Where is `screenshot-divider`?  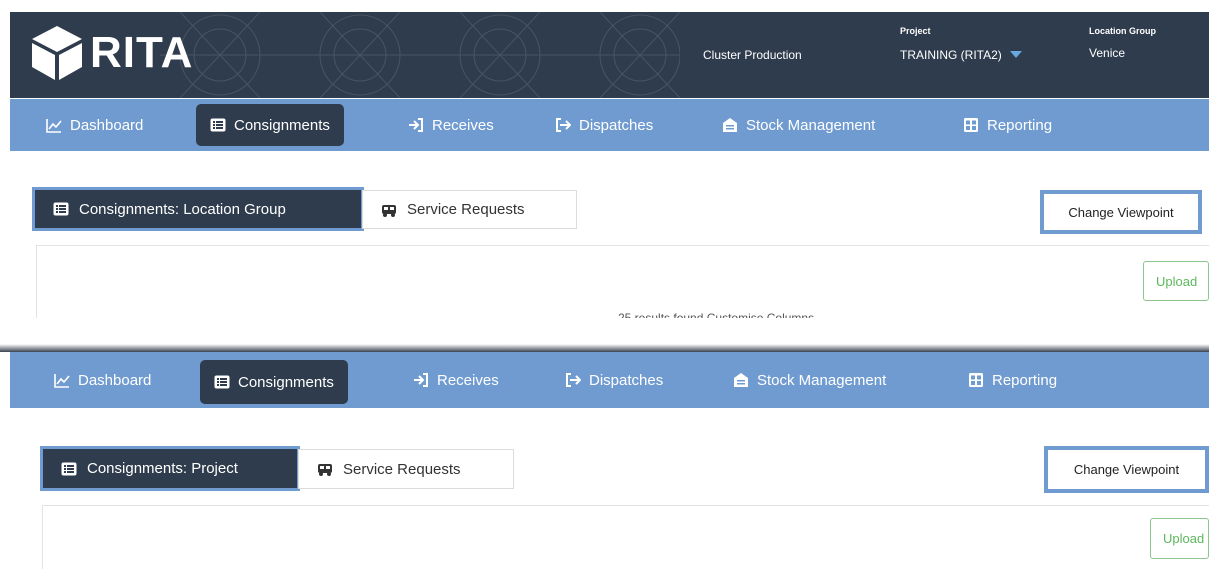 screenshot-divider is located at coordinates (604, 348).